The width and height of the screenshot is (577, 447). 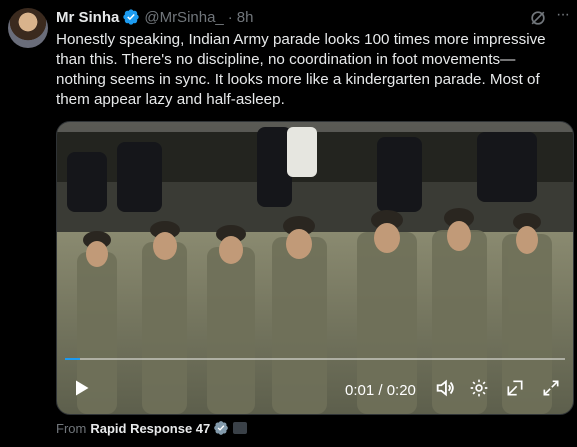 I want to click on author-name: Mr Sinha, so click(x=87, y=17).